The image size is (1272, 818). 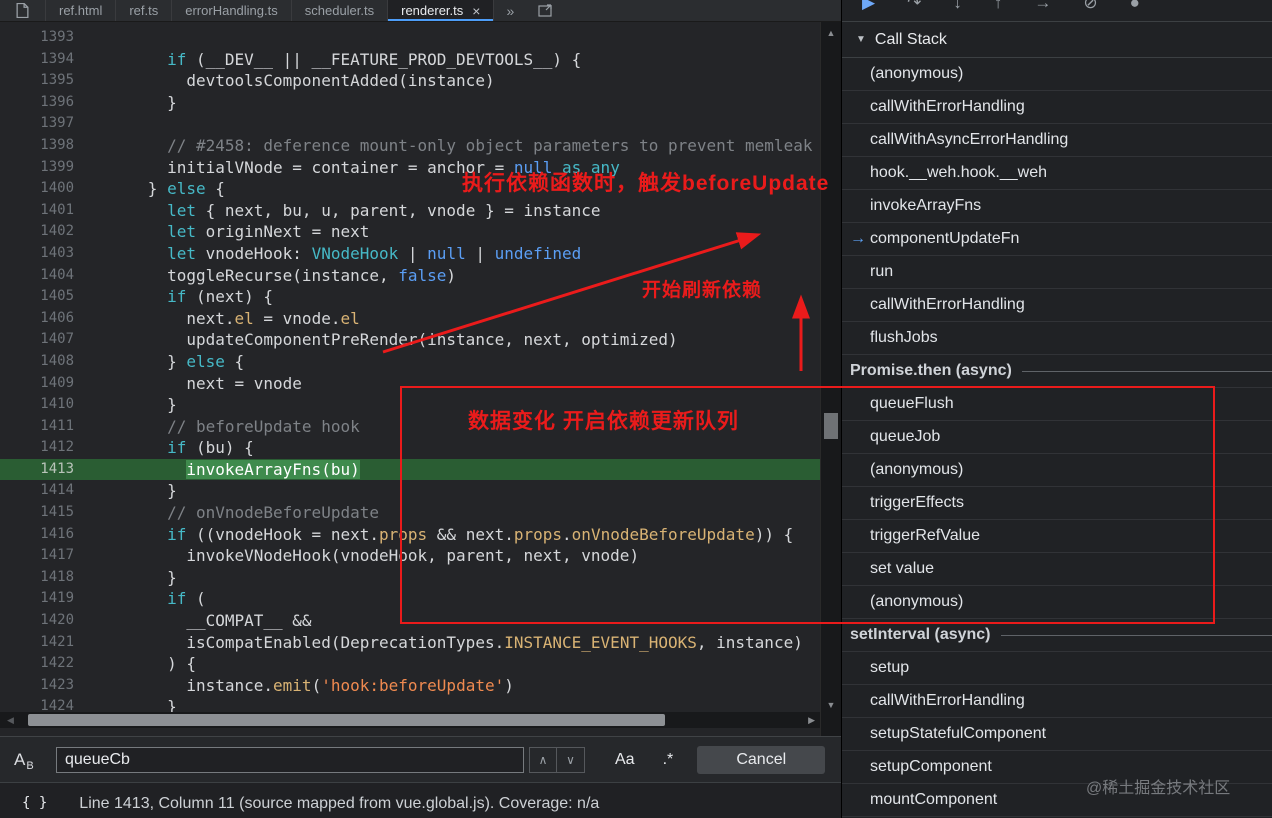 What do you see at coordinates (510, 10) in the screenshot?
I see `more-tabs-icon: »` at bounding box center [510, 10].